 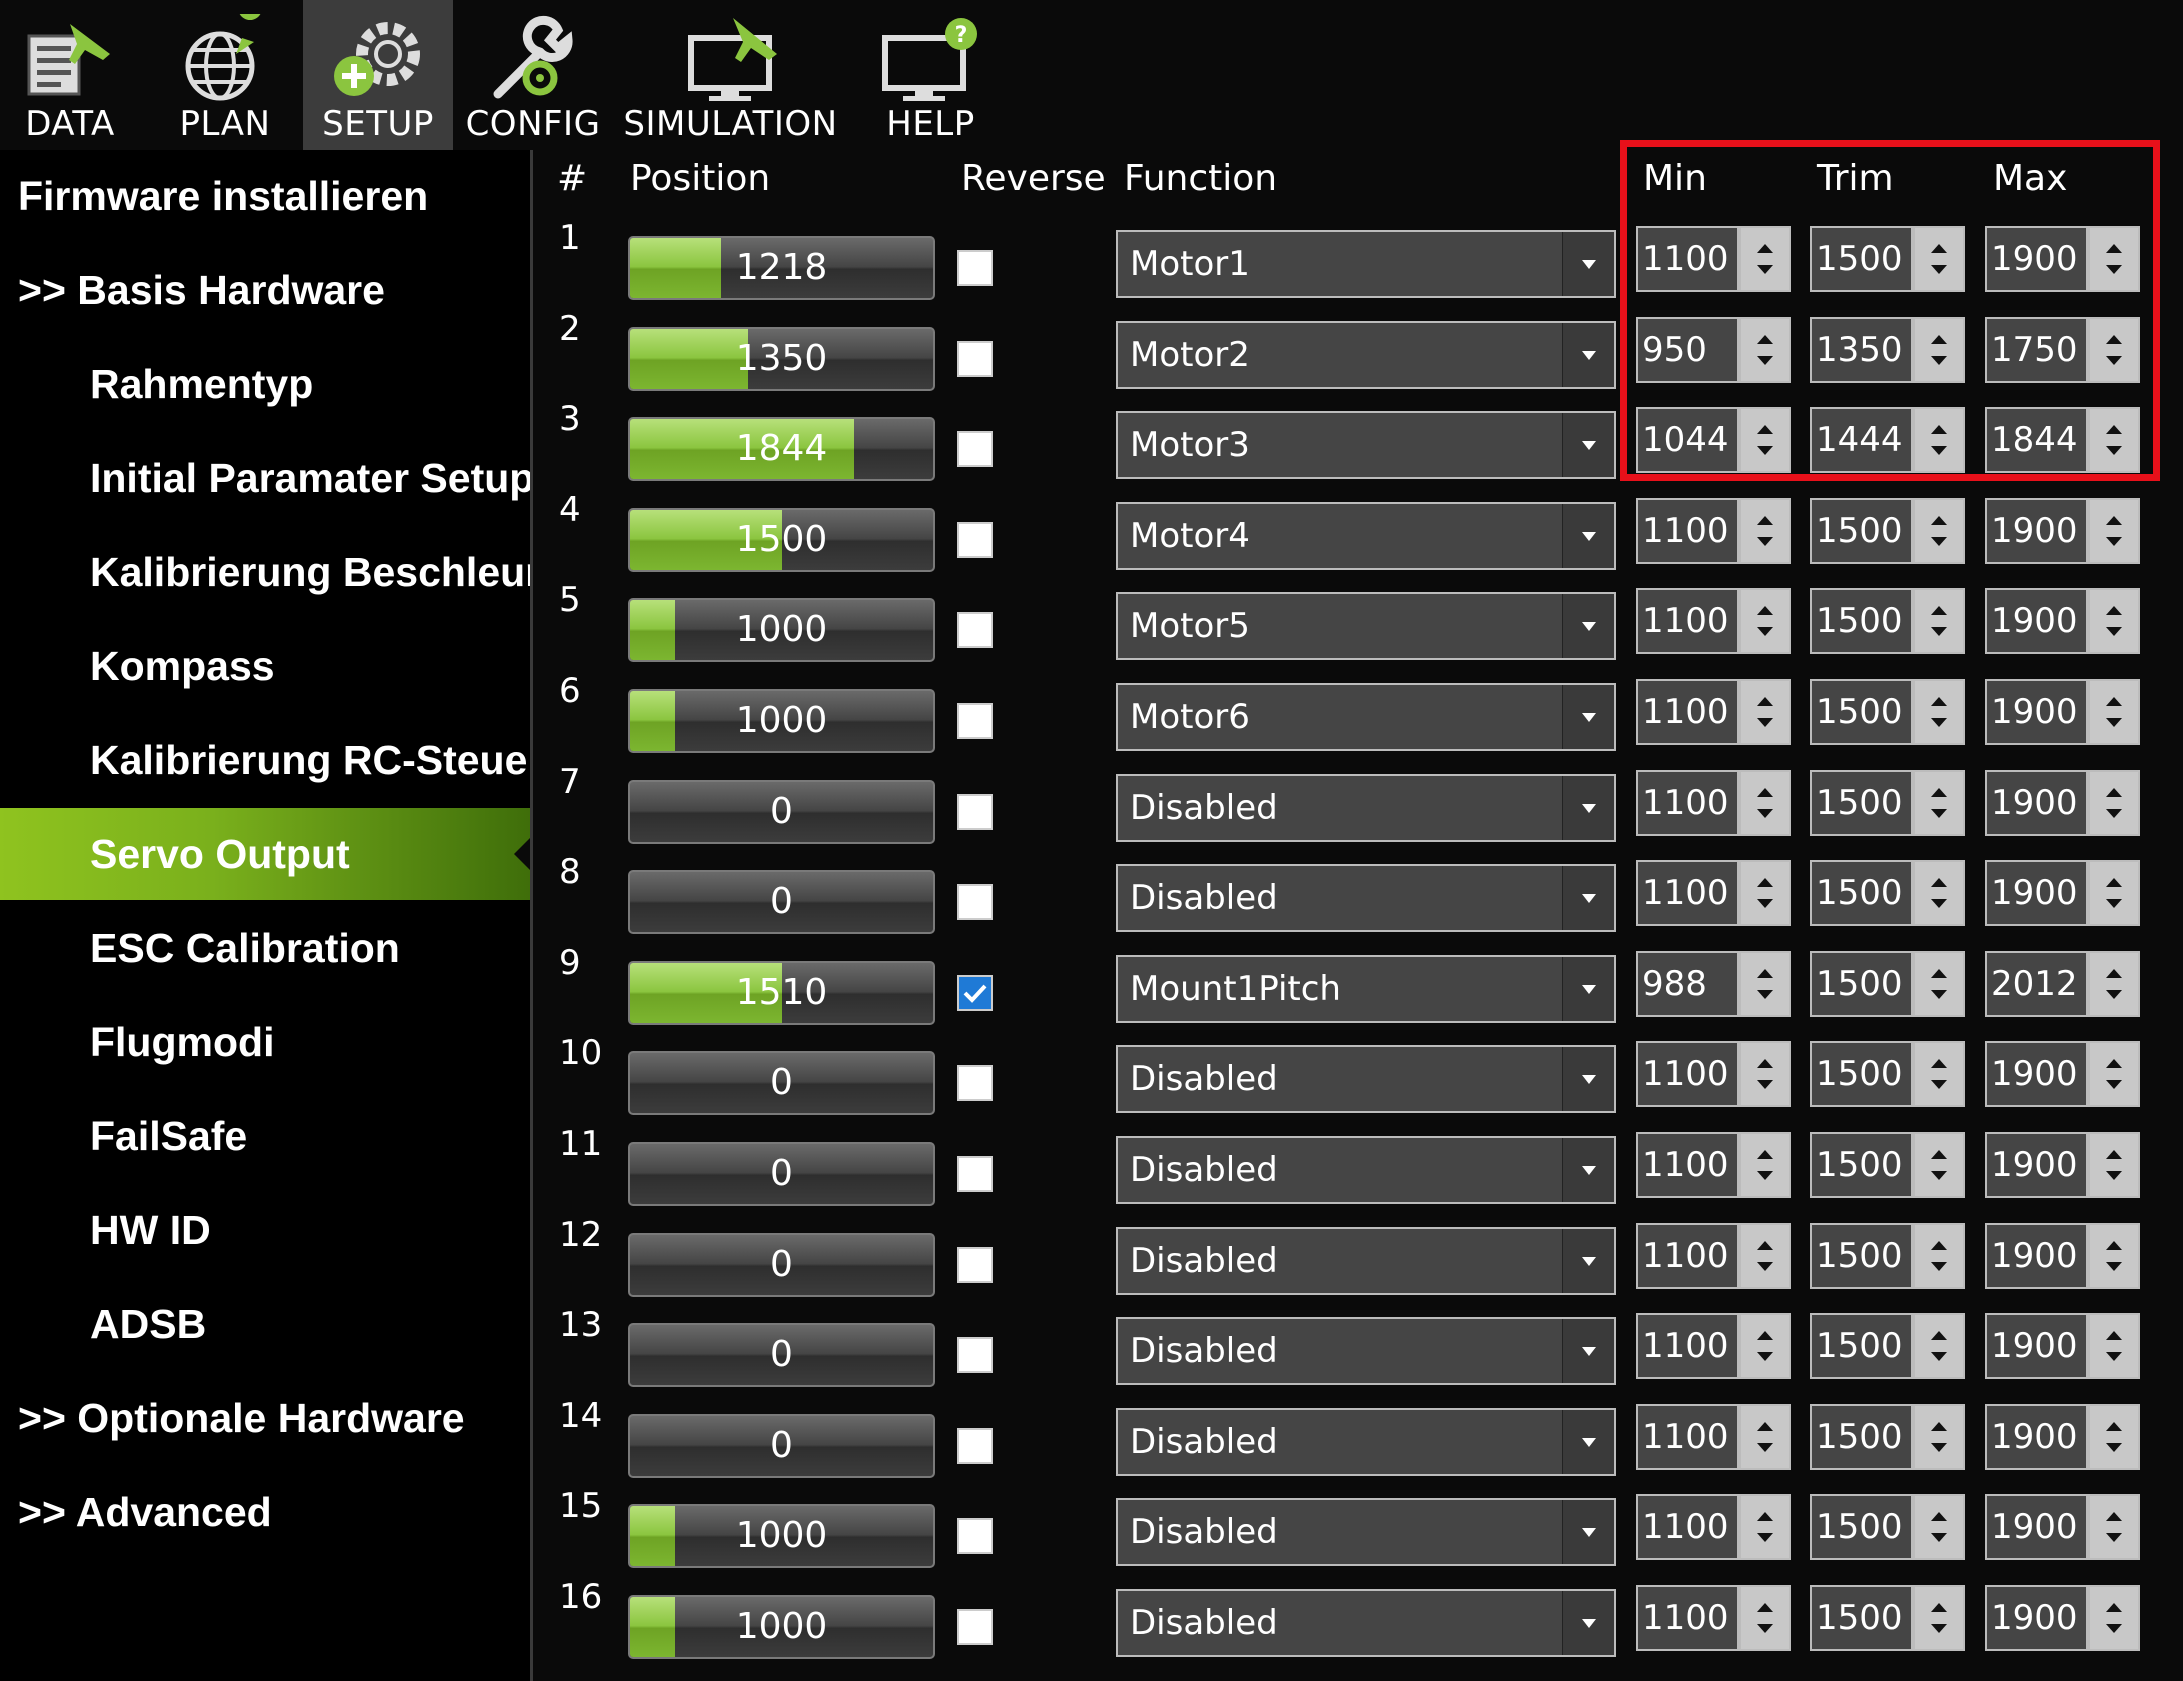 What do you see at coordinates (265, 666) in the screenshot?
I see `sidebar-item-kompass: Kompass` at bounding box center [265, 666].